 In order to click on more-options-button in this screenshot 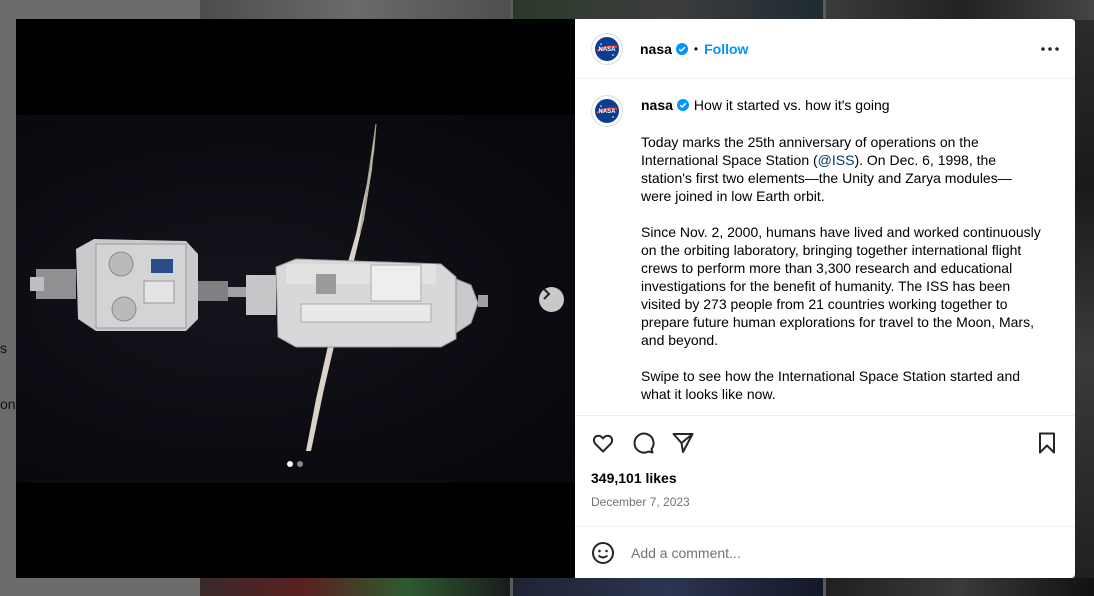, I will do `click(1050, 48)`.